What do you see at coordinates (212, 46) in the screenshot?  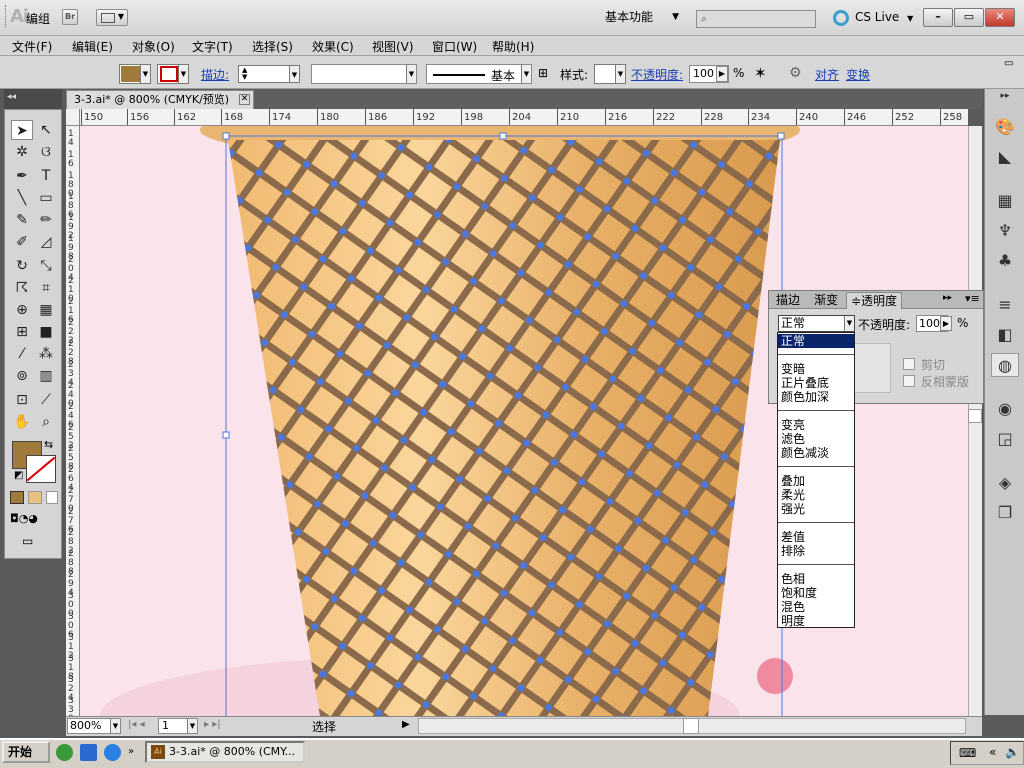 I see `menu-type: 文字(T)` at bounding box center [212, 46].